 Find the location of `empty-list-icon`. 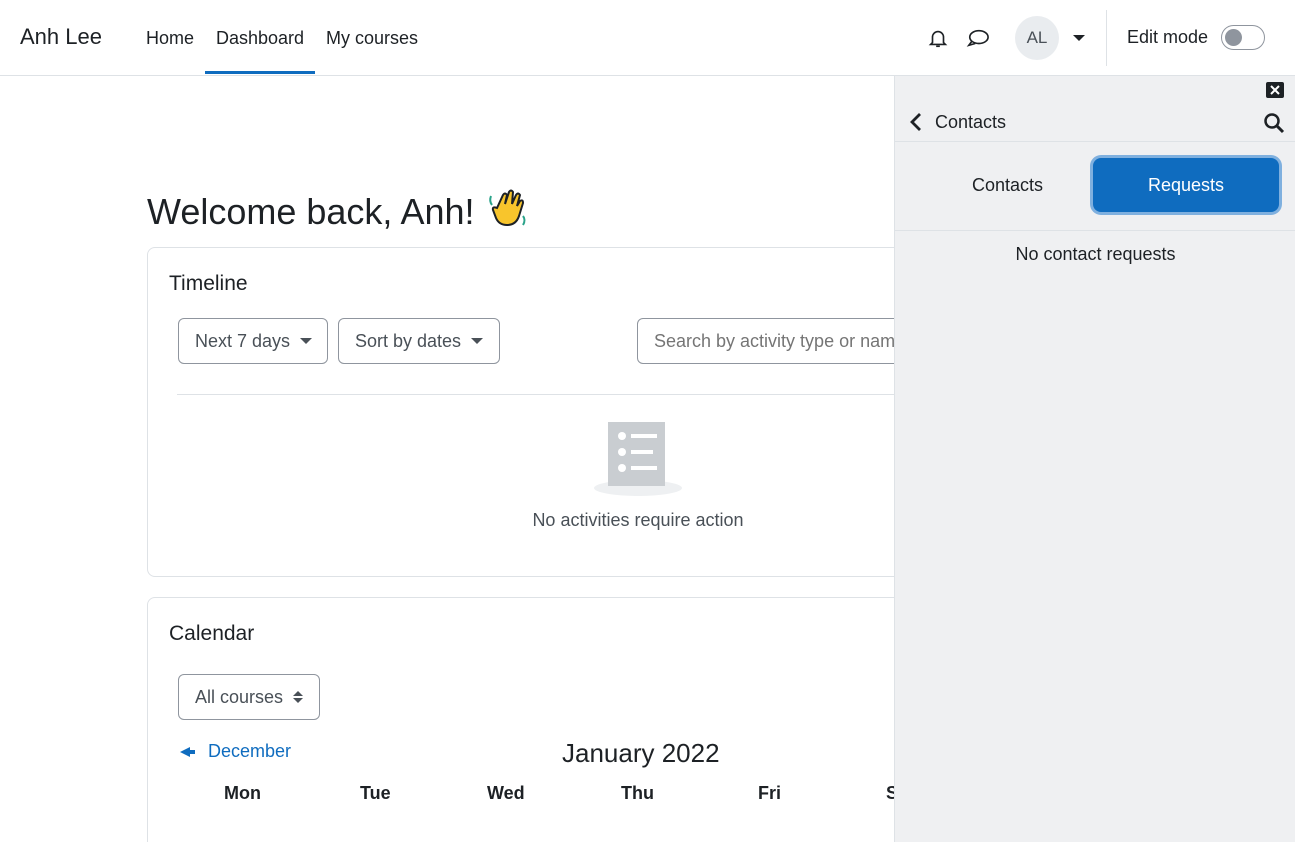

empty-list-icon is located at coordinates (638, 459).